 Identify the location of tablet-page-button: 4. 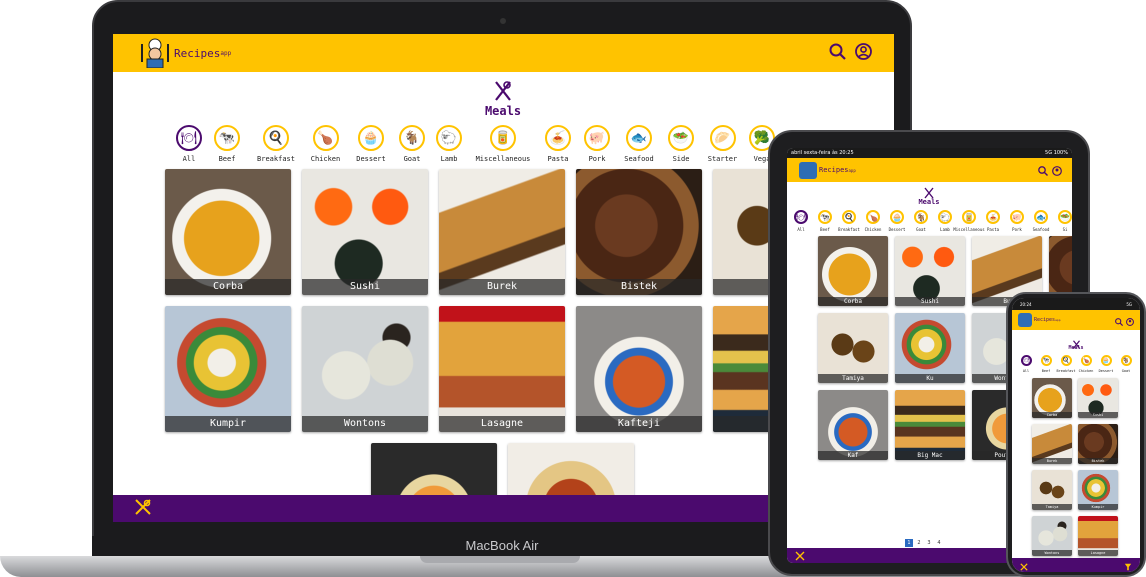
(939, 543).